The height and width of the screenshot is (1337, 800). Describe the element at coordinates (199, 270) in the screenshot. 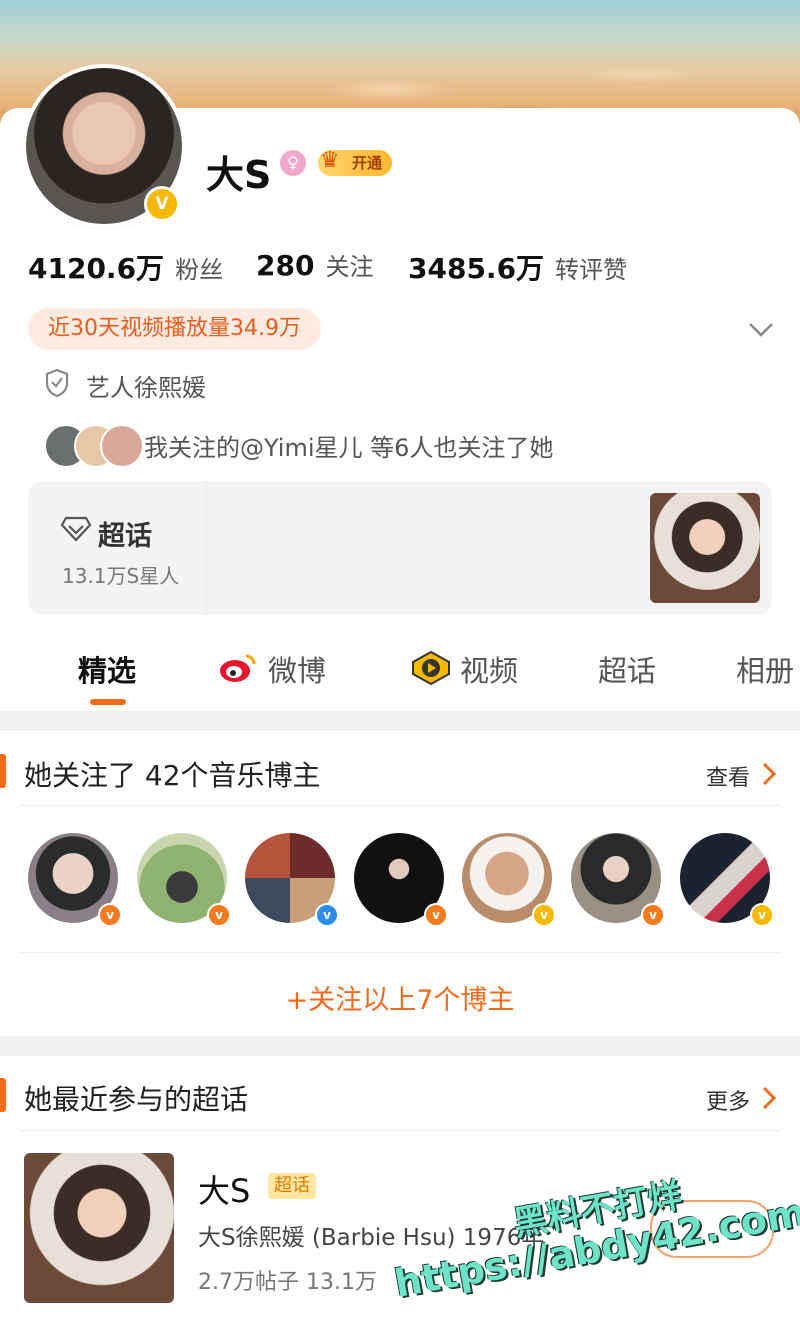

I see `stat-label: 粉丝` at that location.